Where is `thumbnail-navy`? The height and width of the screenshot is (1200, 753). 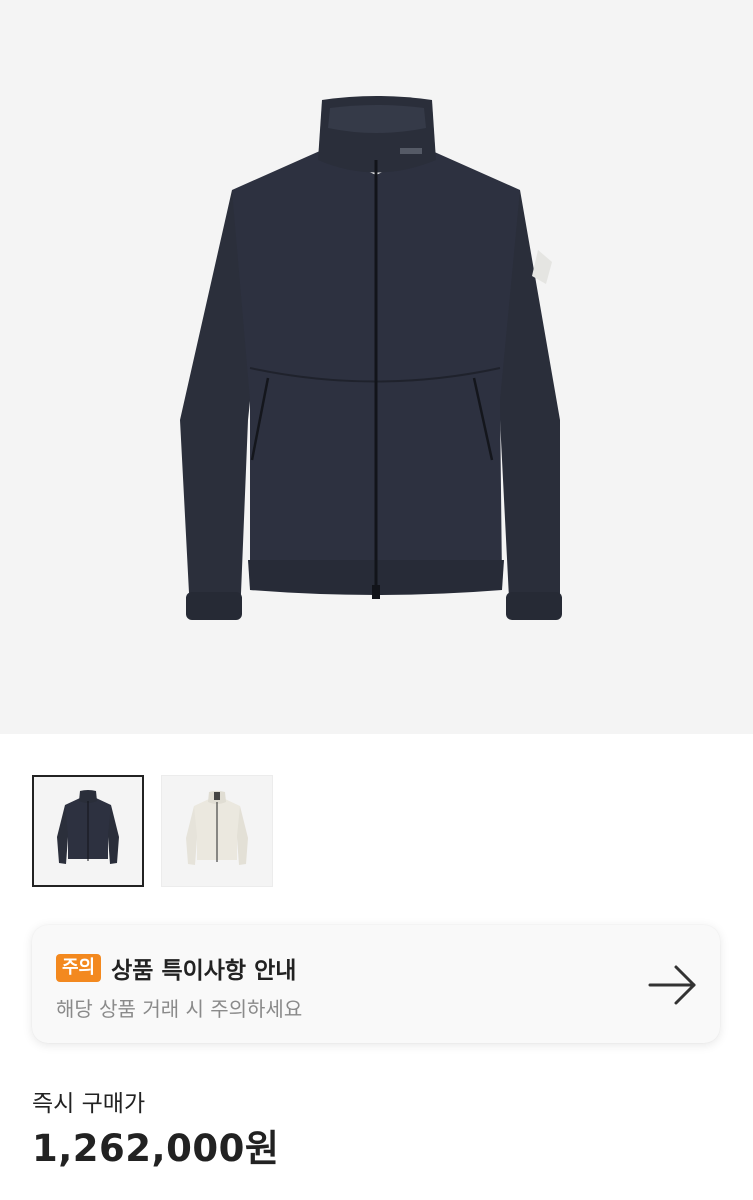 thumbnail-navy is located at coordinates (88, 831).